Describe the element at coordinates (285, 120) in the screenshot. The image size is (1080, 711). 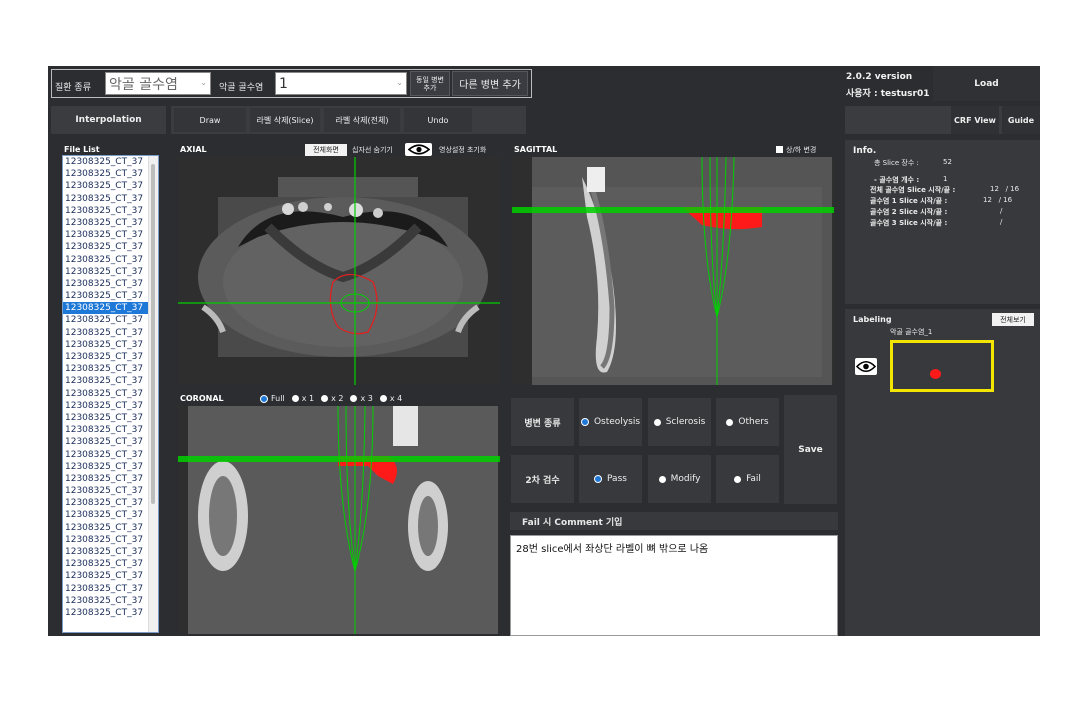
I see `delete-label-slice-button: 라벨 삭제(Slice)` at that location.